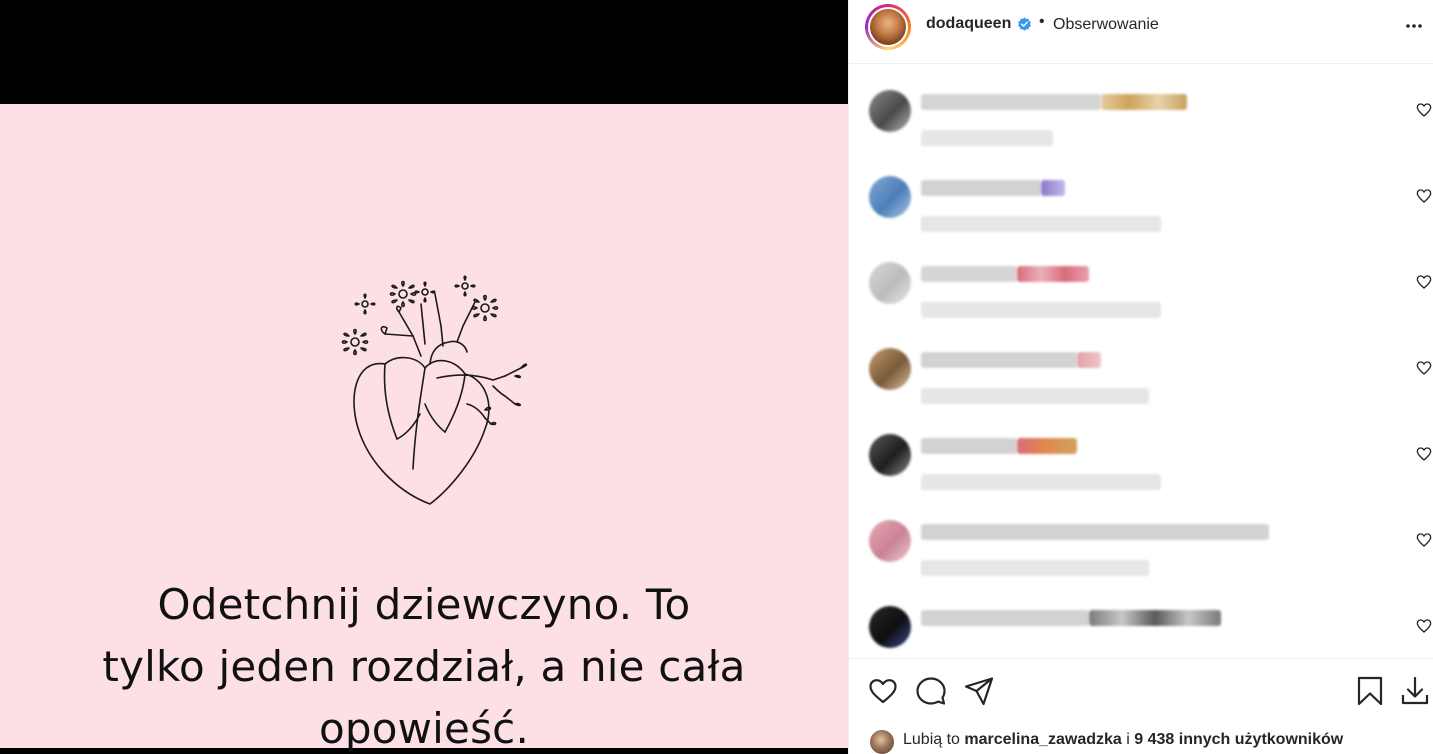 Image resolution: width=1433 pixels, height=754 pixels. What do you see at coordinates (1106, 25) in the screenshot?
I see `following-button: Obserwowanie` at bounding box center [1106, 25].